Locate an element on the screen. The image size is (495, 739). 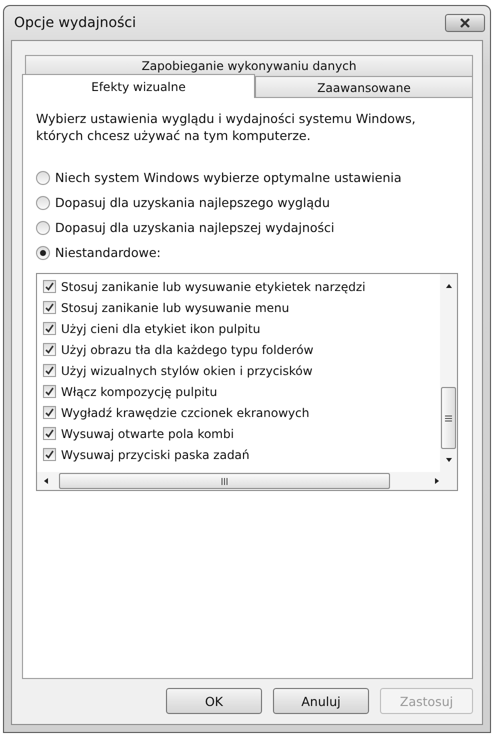
radio-label: Niestandardowe: is located at coordinates (108, 252).